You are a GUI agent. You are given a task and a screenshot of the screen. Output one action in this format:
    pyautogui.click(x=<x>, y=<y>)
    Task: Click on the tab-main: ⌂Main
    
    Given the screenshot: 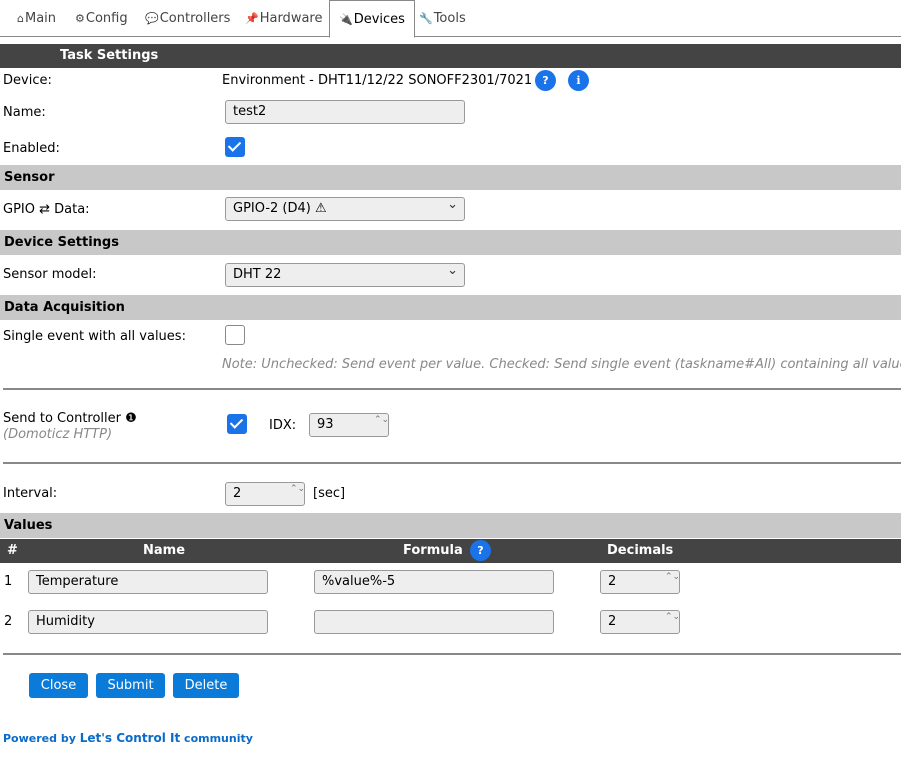 What is the action you would take?
    pyautogui.click(x=36, y=18)
    